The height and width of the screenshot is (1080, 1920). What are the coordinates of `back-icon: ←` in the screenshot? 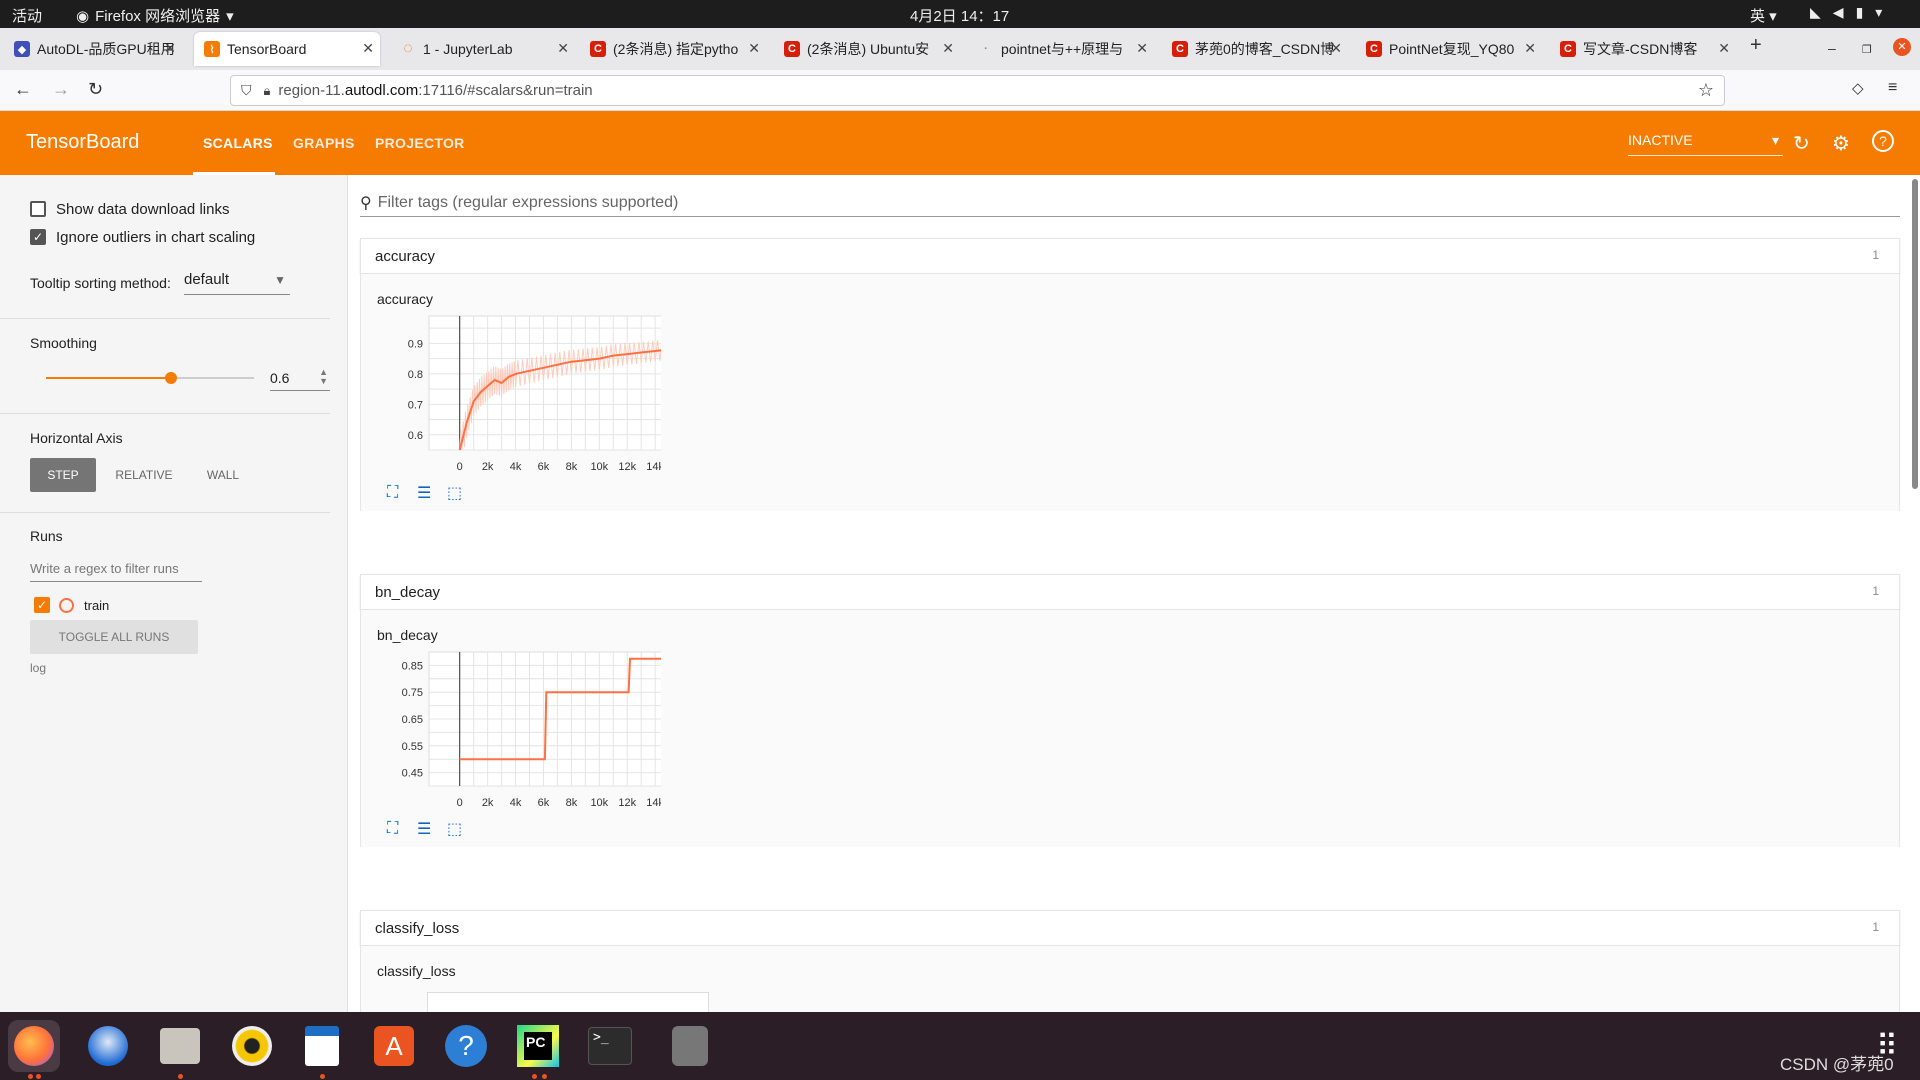 It's located at (23, 89).